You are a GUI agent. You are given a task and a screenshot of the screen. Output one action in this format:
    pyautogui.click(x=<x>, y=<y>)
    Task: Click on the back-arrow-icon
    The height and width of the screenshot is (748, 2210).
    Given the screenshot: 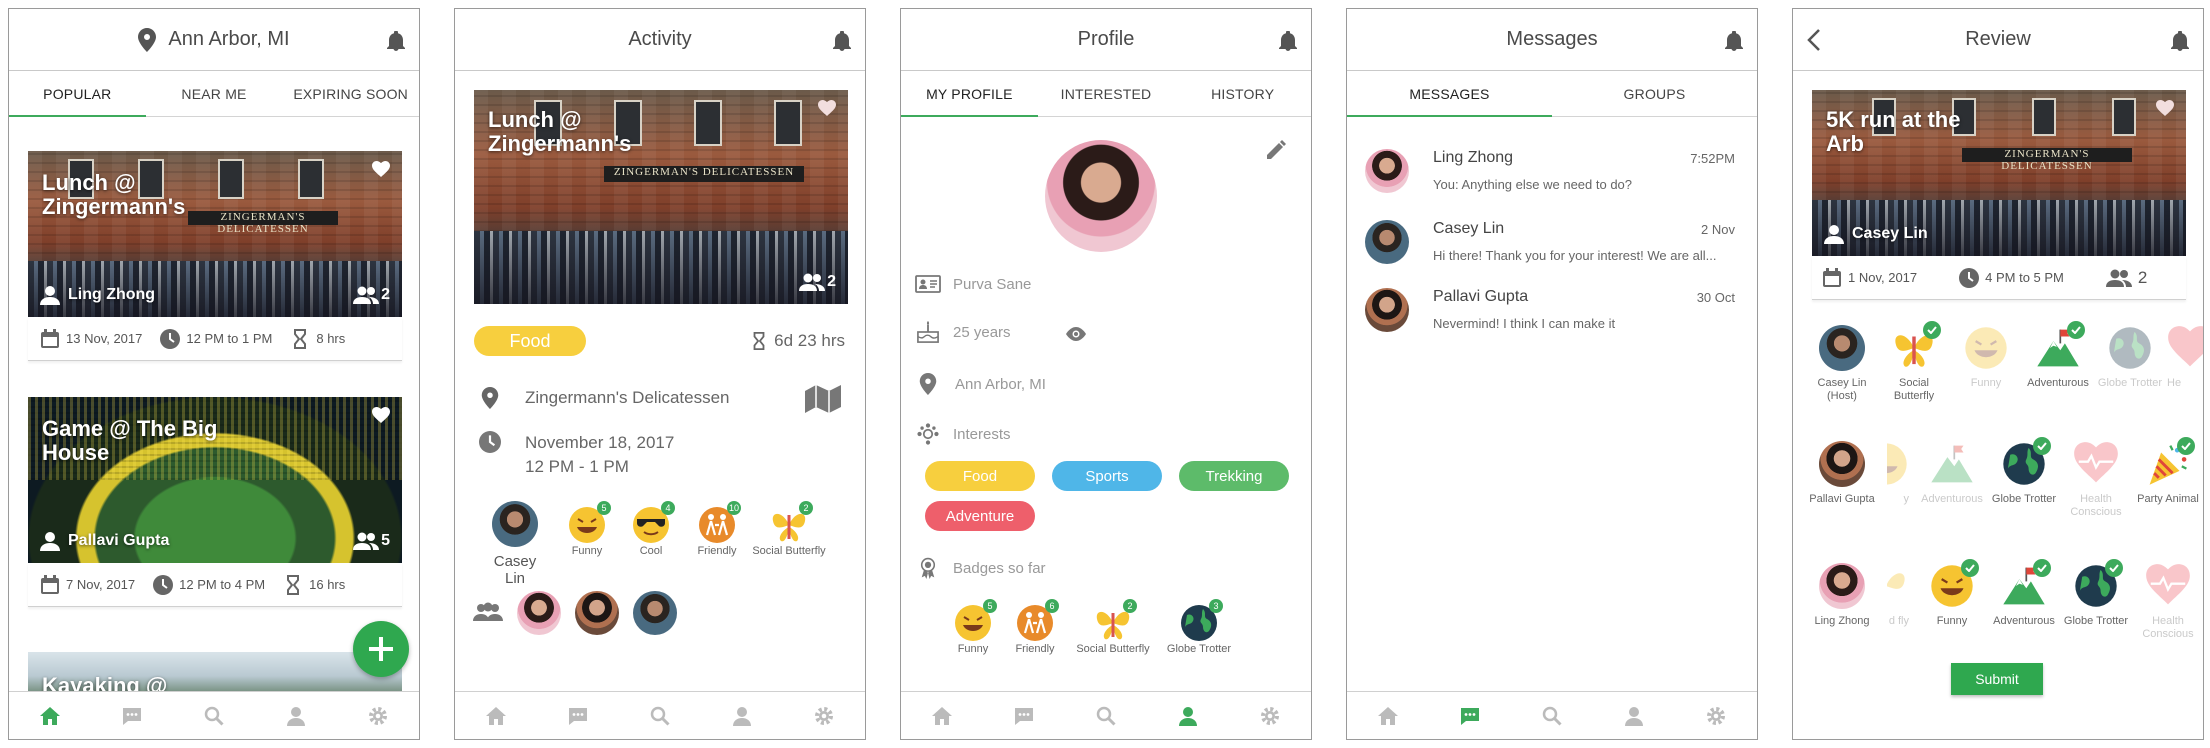 What is the action you would take?
    pyautogui.click(x=1814, y=40)
    